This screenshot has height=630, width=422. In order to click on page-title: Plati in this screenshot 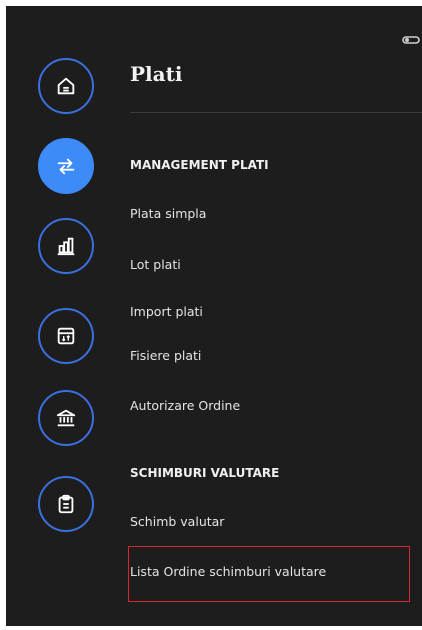, I will do `click(156, 74)`.